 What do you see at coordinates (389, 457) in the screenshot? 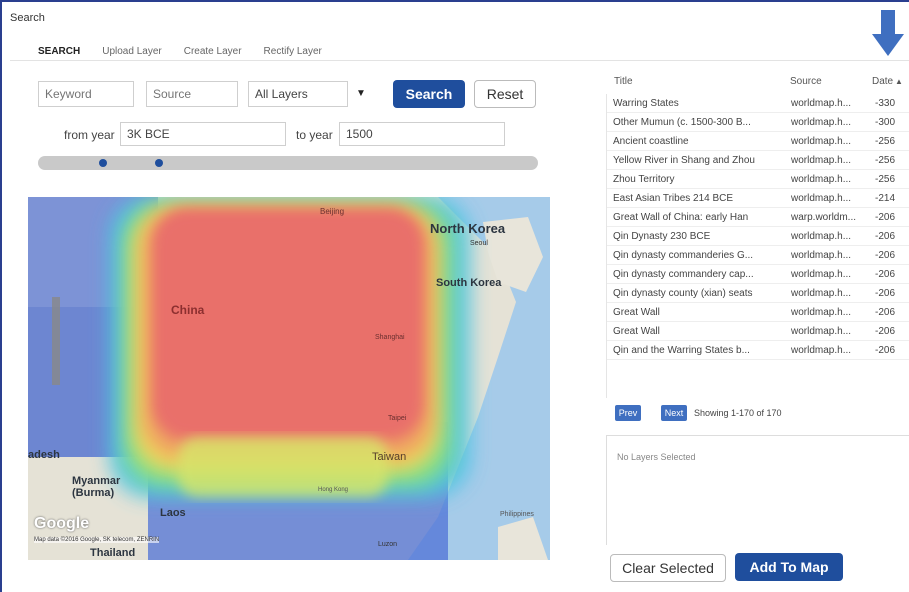
I see `map-label-taiwan: Taiwan` at bounding box center [389, 457].